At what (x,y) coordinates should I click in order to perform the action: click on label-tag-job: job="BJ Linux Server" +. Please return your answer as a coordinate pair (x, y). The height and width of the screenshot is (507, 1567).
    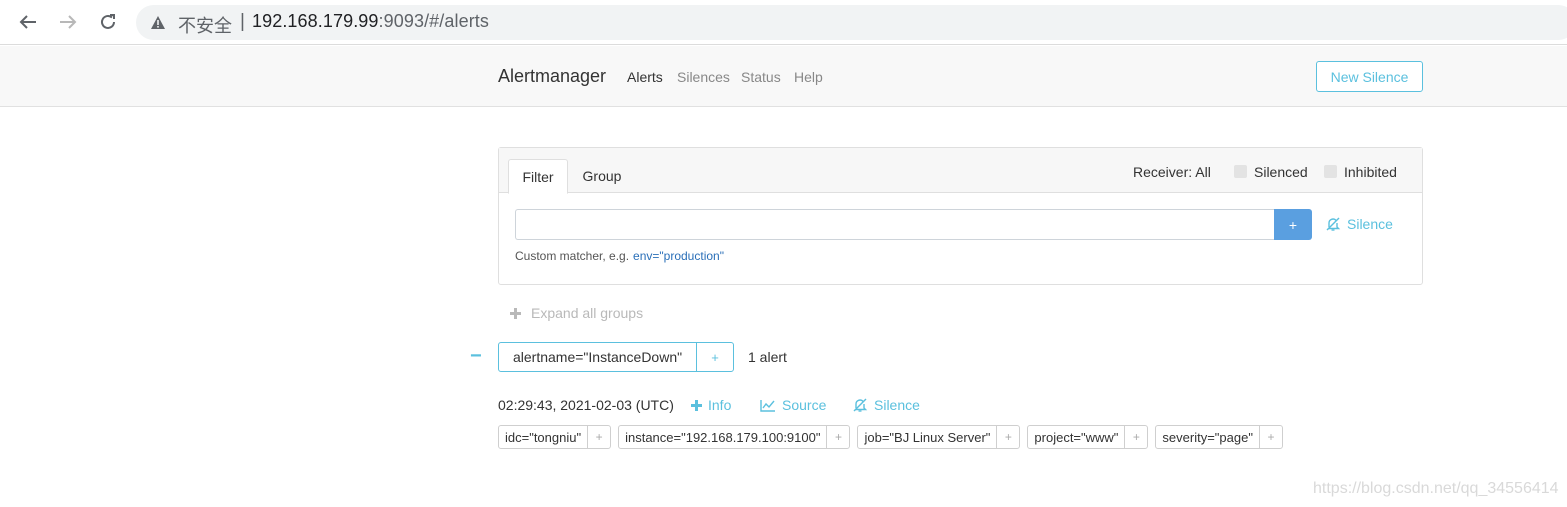
    Looking at the image, I should click on (939, 437).